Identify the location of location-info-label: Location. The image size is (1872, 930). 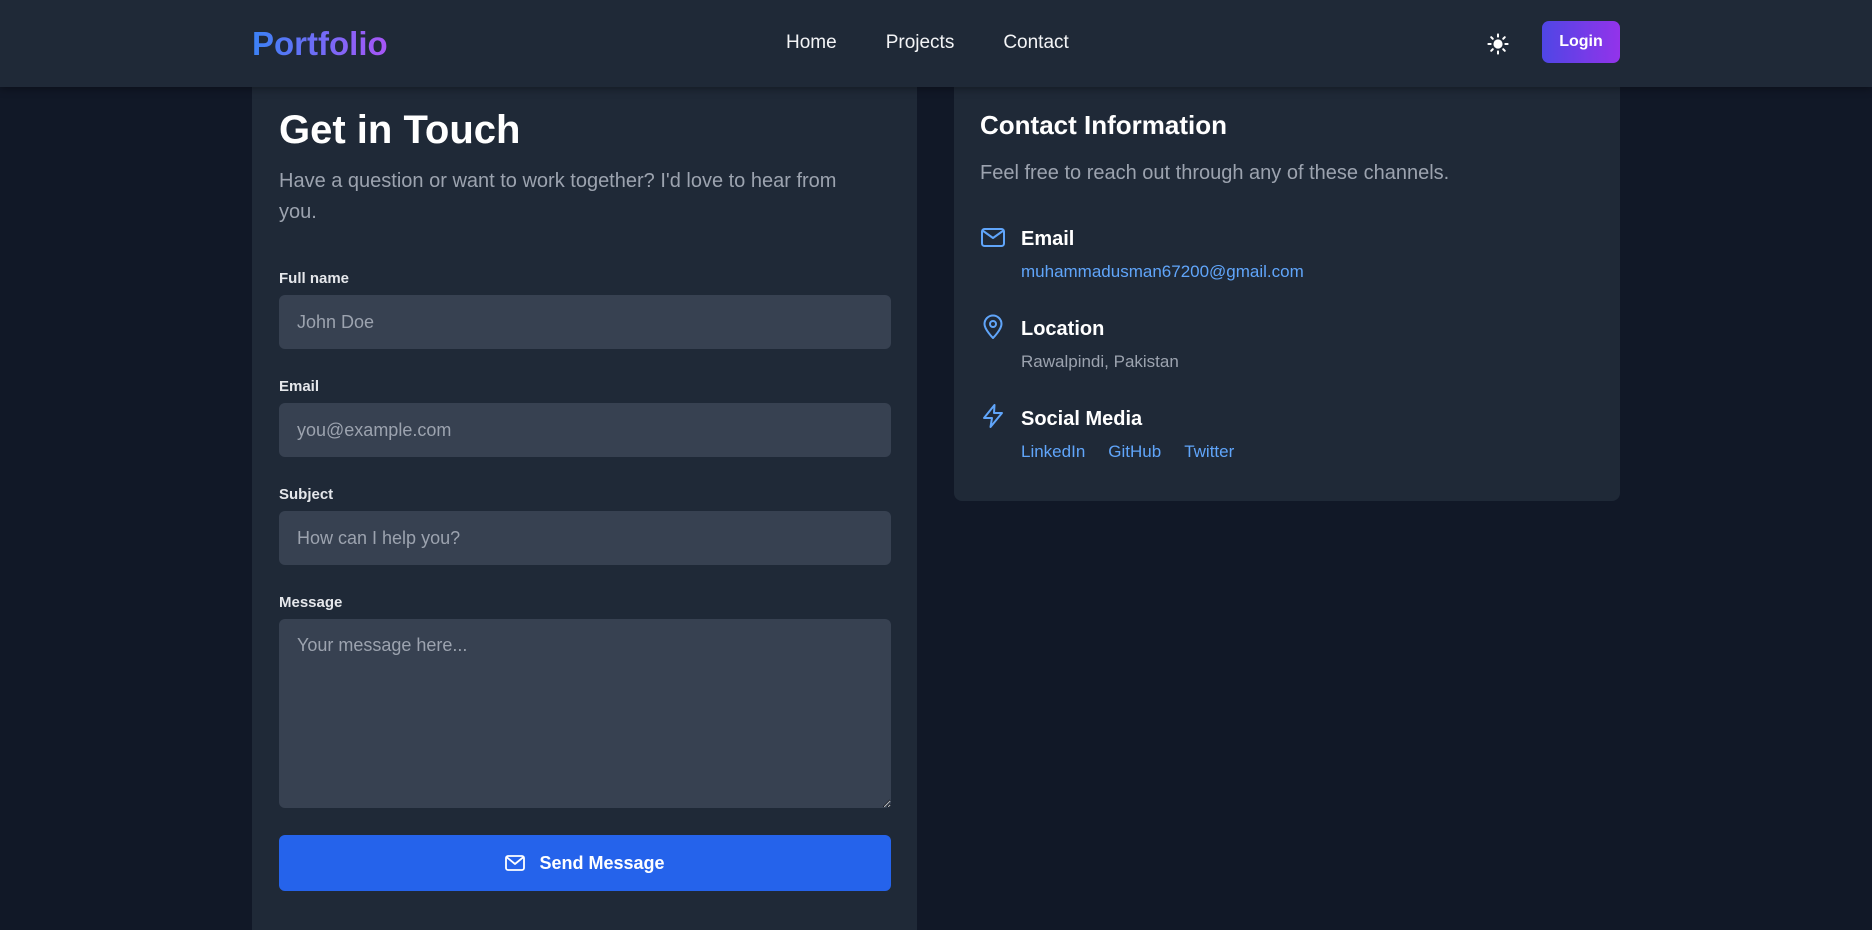
(1063, 329).